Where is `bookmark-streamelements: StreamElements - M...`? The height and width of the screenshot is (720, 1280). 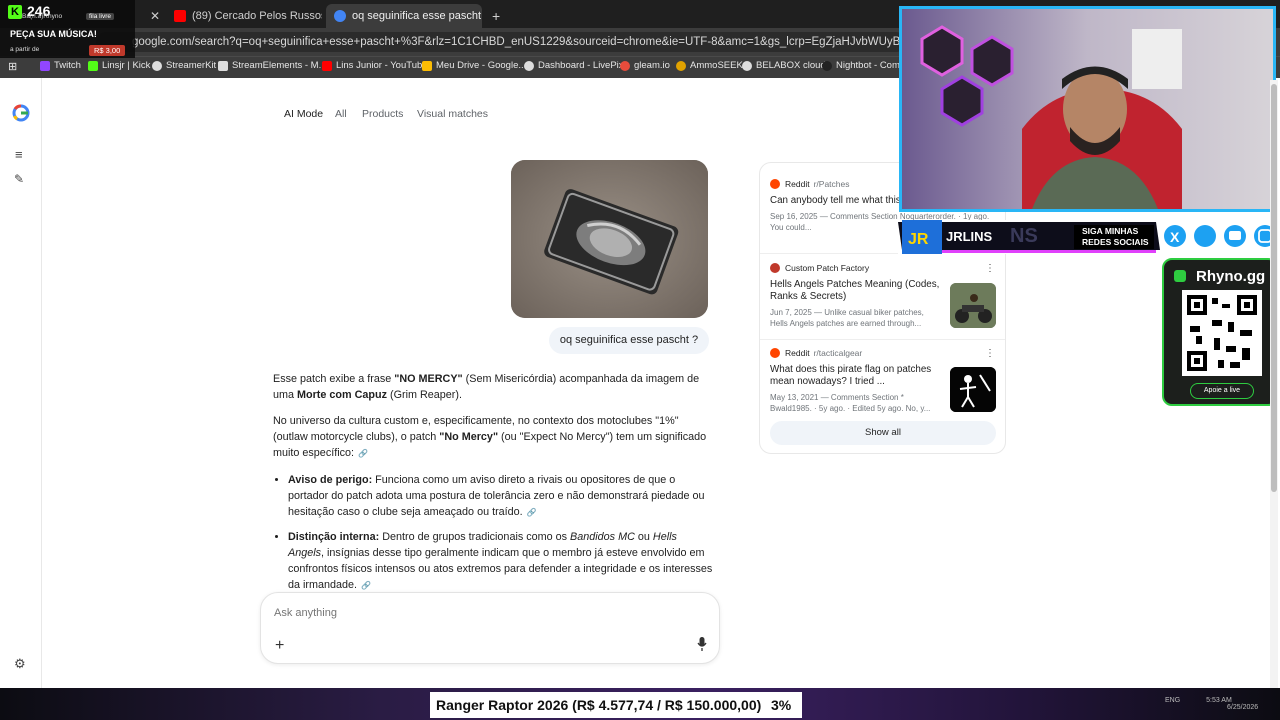 bookmark-streamelements: StreamElements - M... is located at coordinates (272, 65).